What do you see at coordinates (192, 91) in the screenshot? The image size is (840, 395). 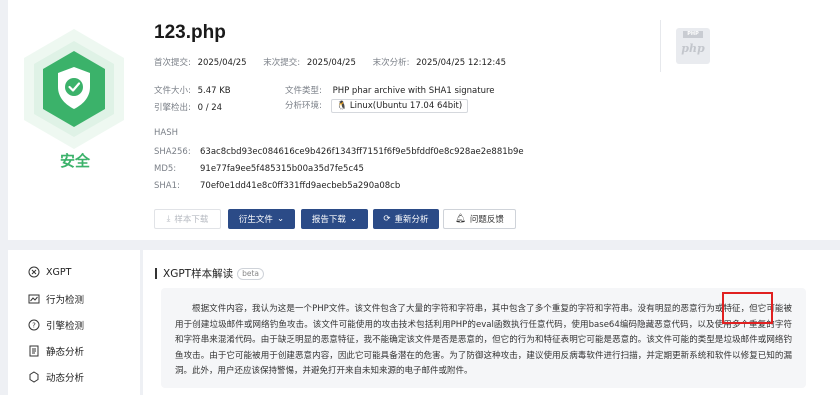 I see `size-type-row: 文件大小: 5.47 KB` at bounding box center [192, 91].